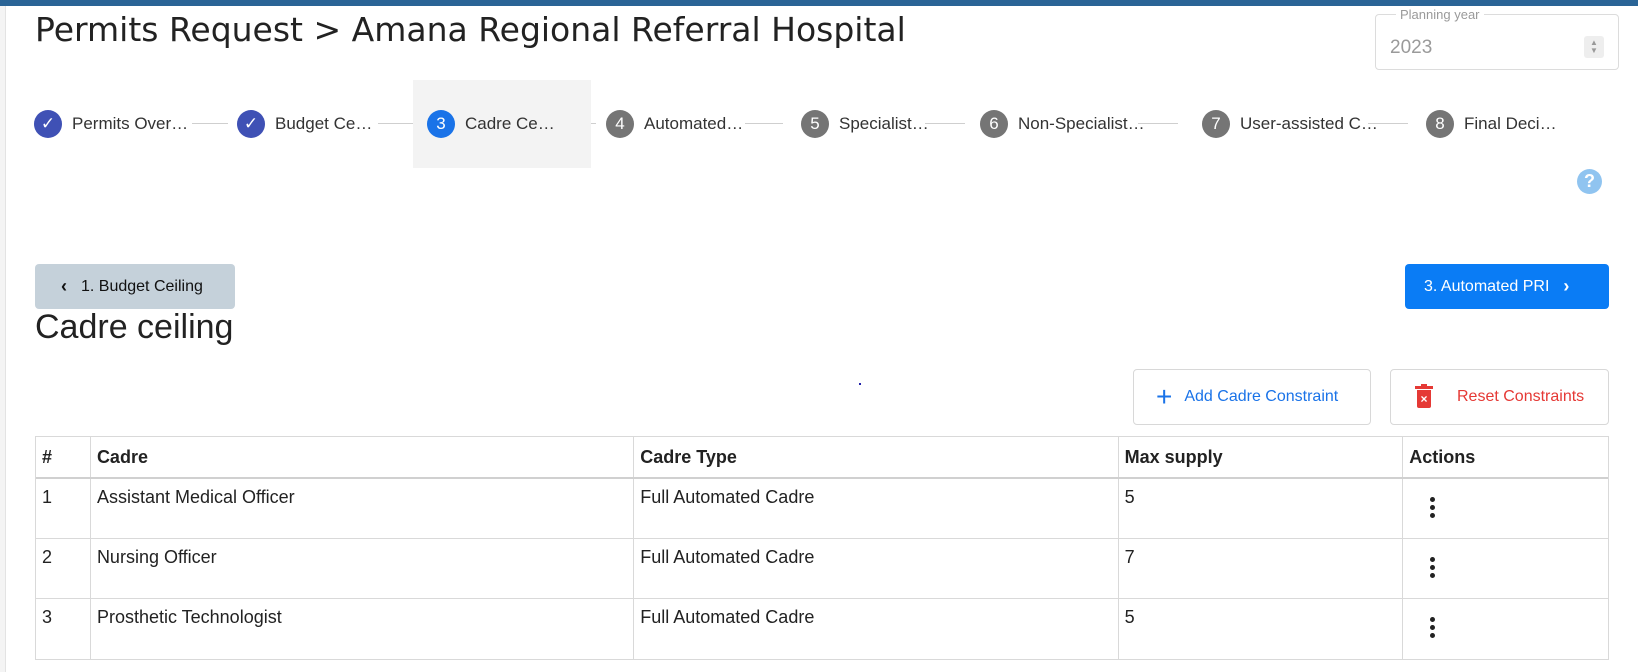 The width and height of the screenshot is (1638, 672). Describe the element at coordinates (142, 286) in the screenshot. I see `back-button-label: 1. Budget Ceiling` at that location.